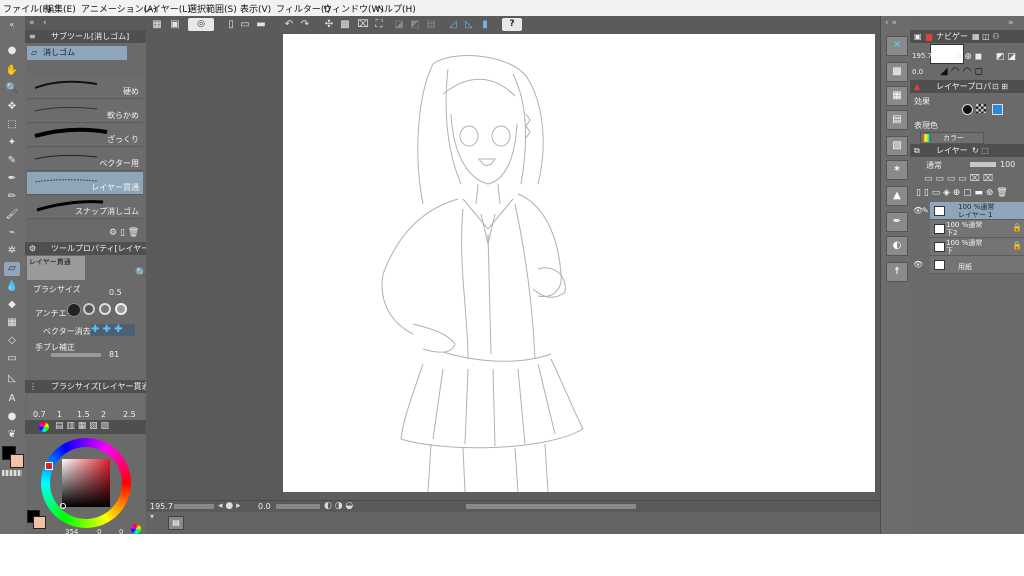 The width and height of the screenshot is (1024, 576). Describe the element at coordinates (897, 246) in the screenshot. I see `balloon-material-icon: ◐` at that location.